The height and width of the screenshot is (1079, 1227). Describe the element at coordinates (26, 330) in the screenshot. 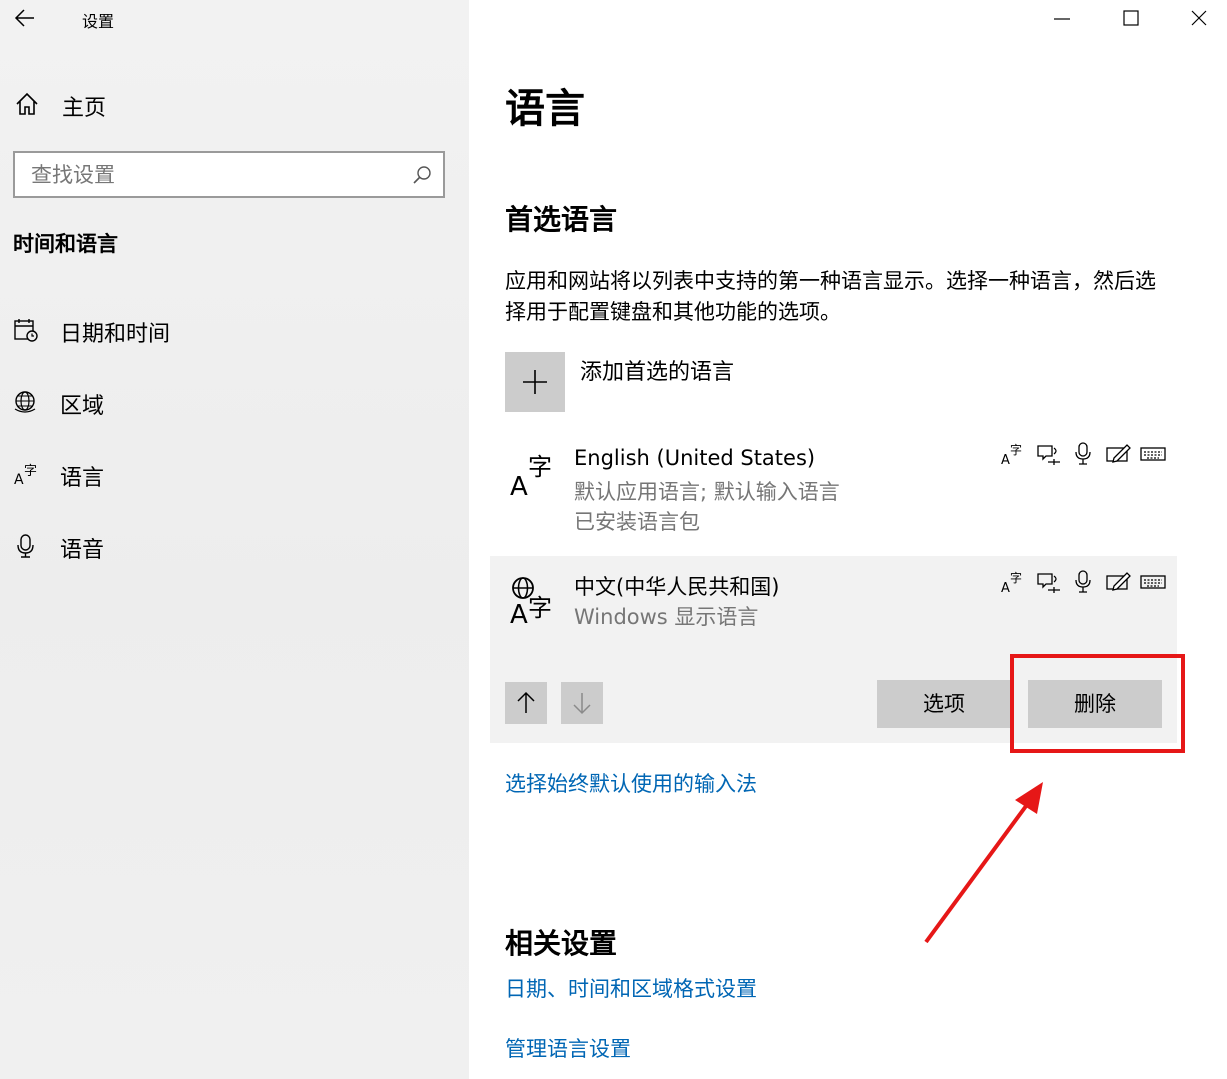

I see `calendar-clock-icon` at that location.